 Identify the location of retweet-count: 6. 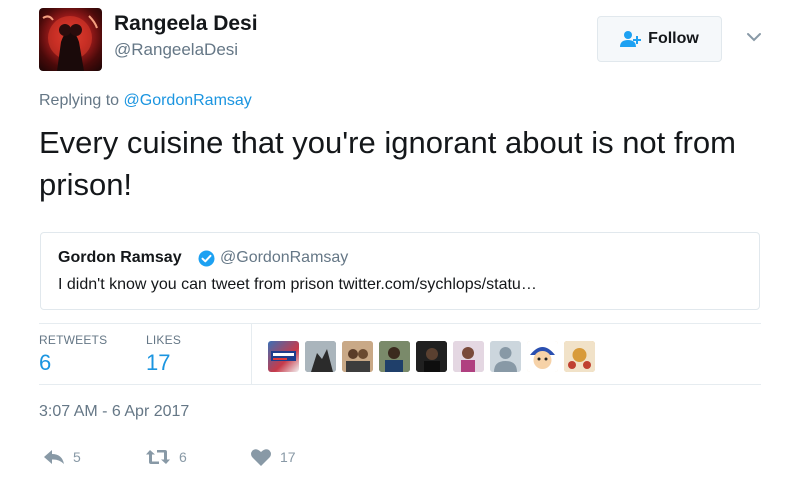
(183, 457).